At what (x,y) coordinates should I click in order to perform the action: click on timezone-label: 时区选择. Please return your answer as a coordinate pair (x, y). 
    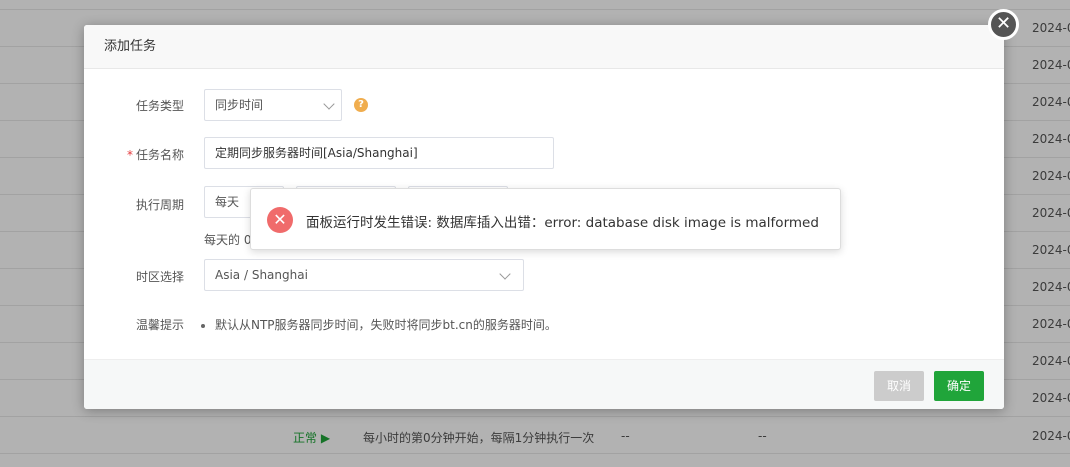
    Looking at the image, I should click on (159, 277).